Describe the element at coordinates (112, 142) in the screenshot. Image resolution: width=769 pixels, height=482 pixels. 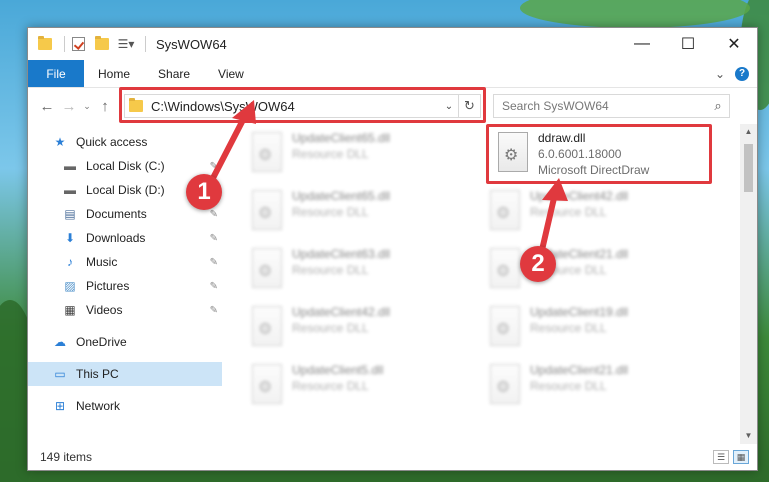
I see `sidebar-item-label: Quick access` at that location.